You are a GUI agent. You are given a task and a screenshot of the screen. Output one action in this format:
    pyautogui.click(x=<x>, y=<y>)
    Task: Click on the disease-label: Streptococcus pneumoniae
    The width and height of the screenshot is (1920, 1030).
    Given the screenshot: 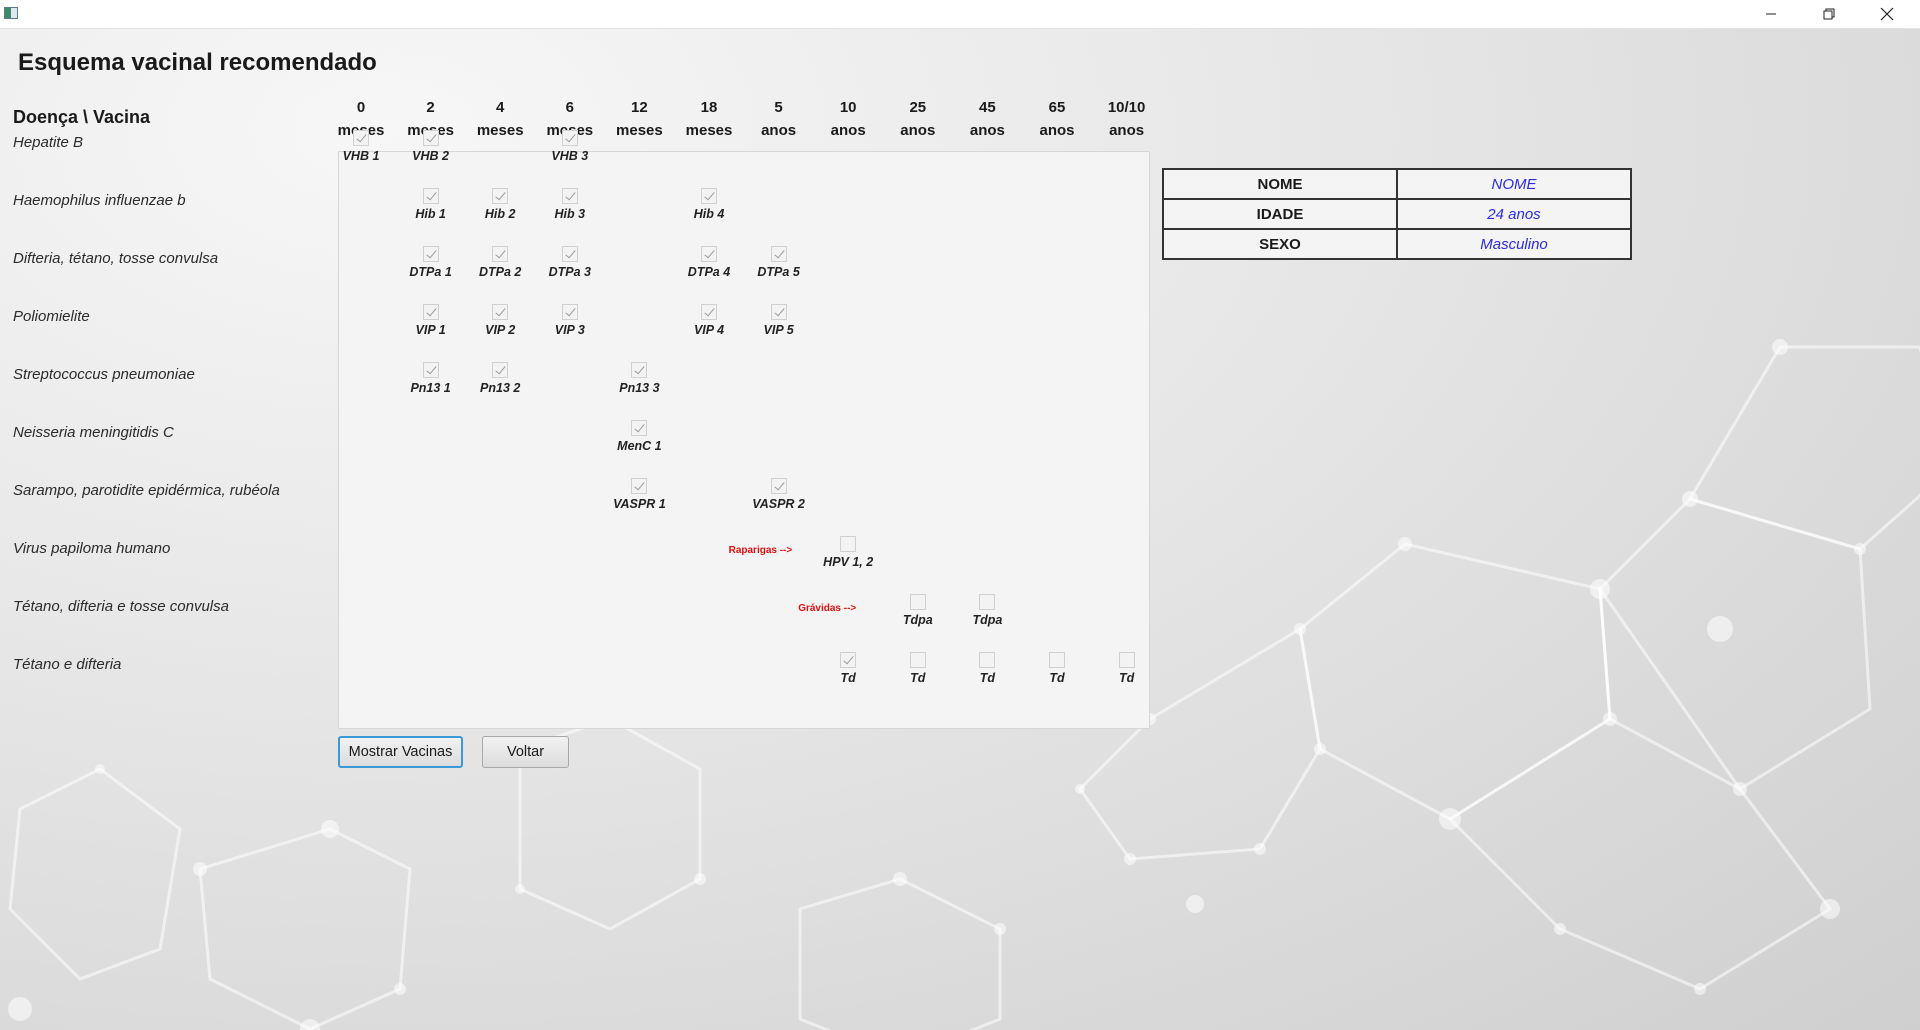 What is the action you would take?
    pyautogui.click(x=104, y=374)
    